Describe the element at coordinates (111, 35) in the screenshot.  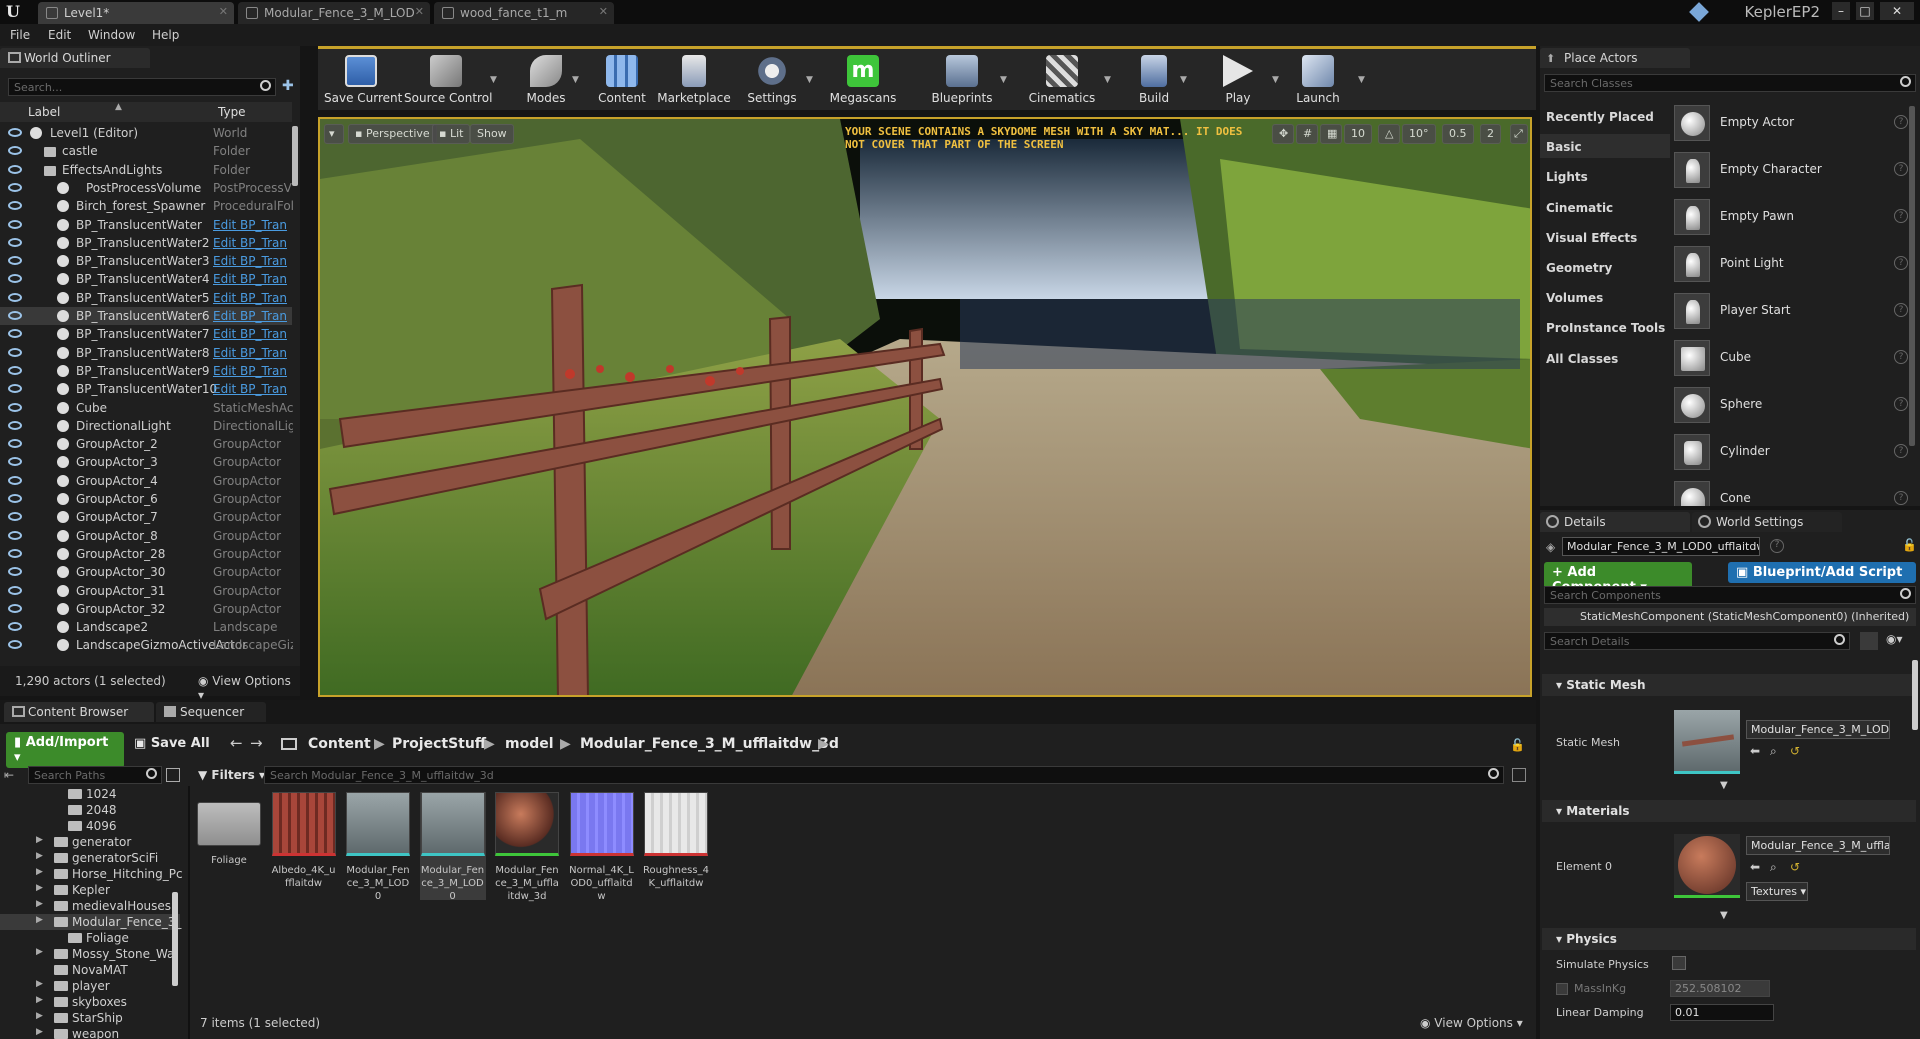
I see `menu-window: Window` at that location.